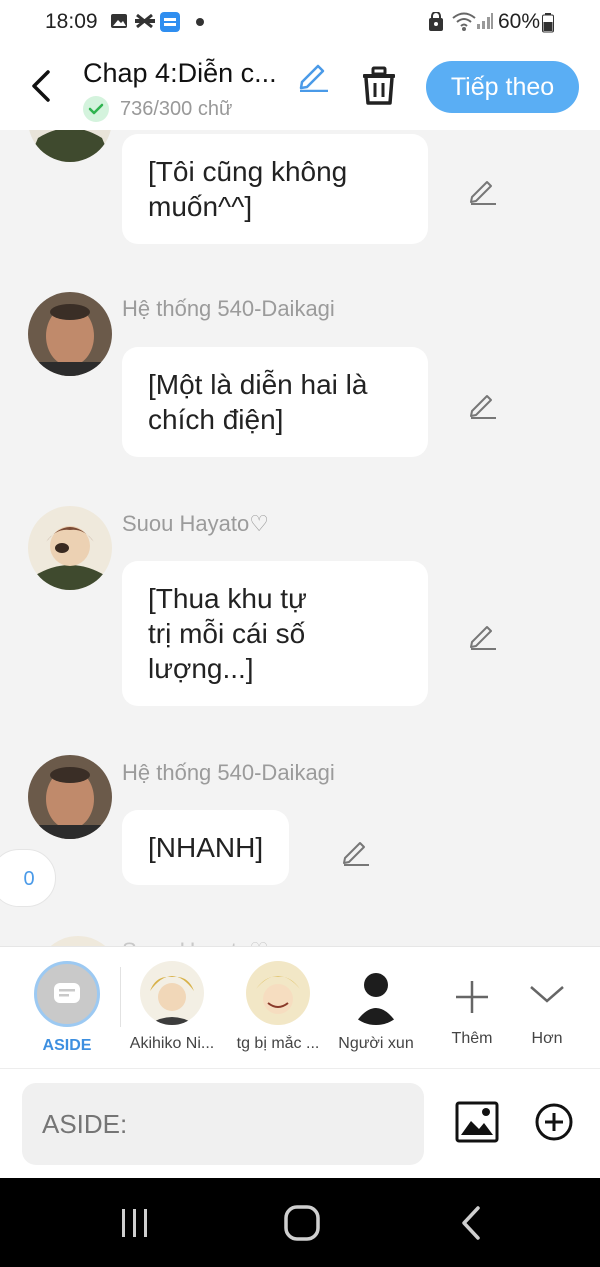 The height and width of the screenshot is (1267, 600). I want to click on recent-apps-icon, so click(135, 1223).